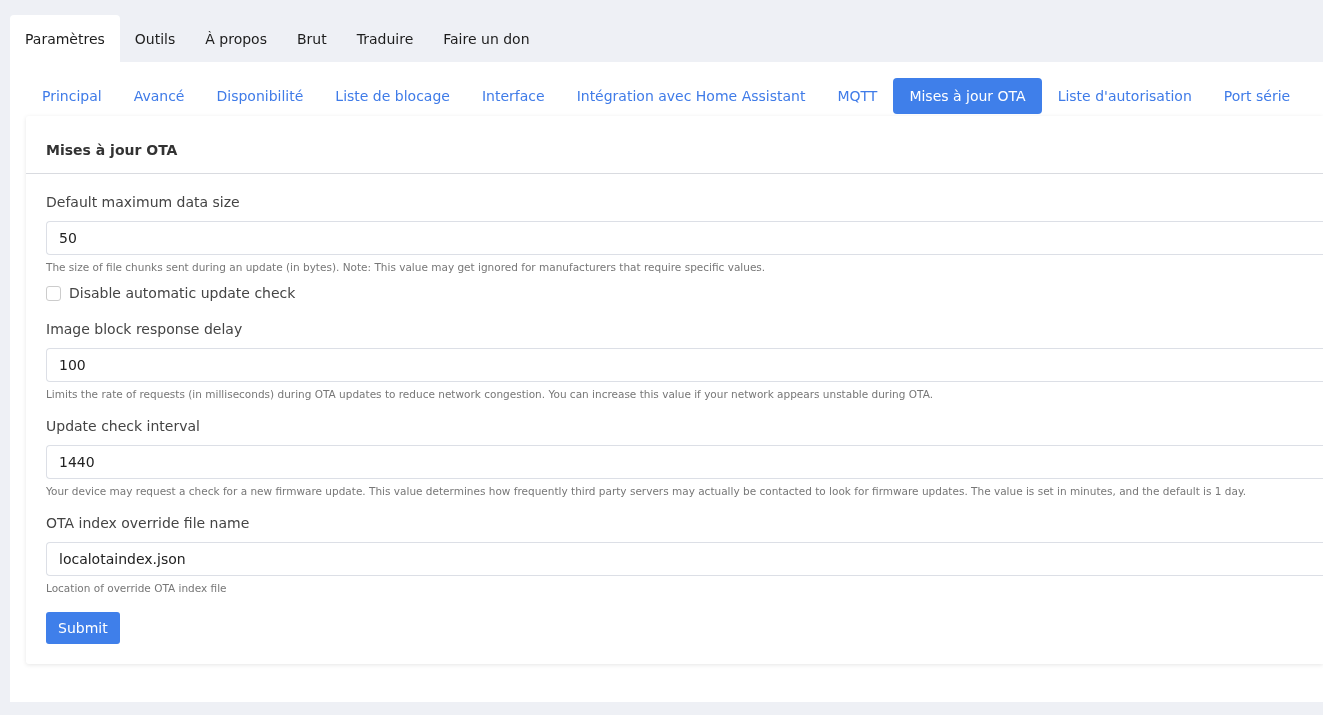 The height and width of the screenshot is (715, 1323). What do you see at coordinates (684, 238) in the screenshot?
I see `input-field: 50` at bounding box center [684, 238].